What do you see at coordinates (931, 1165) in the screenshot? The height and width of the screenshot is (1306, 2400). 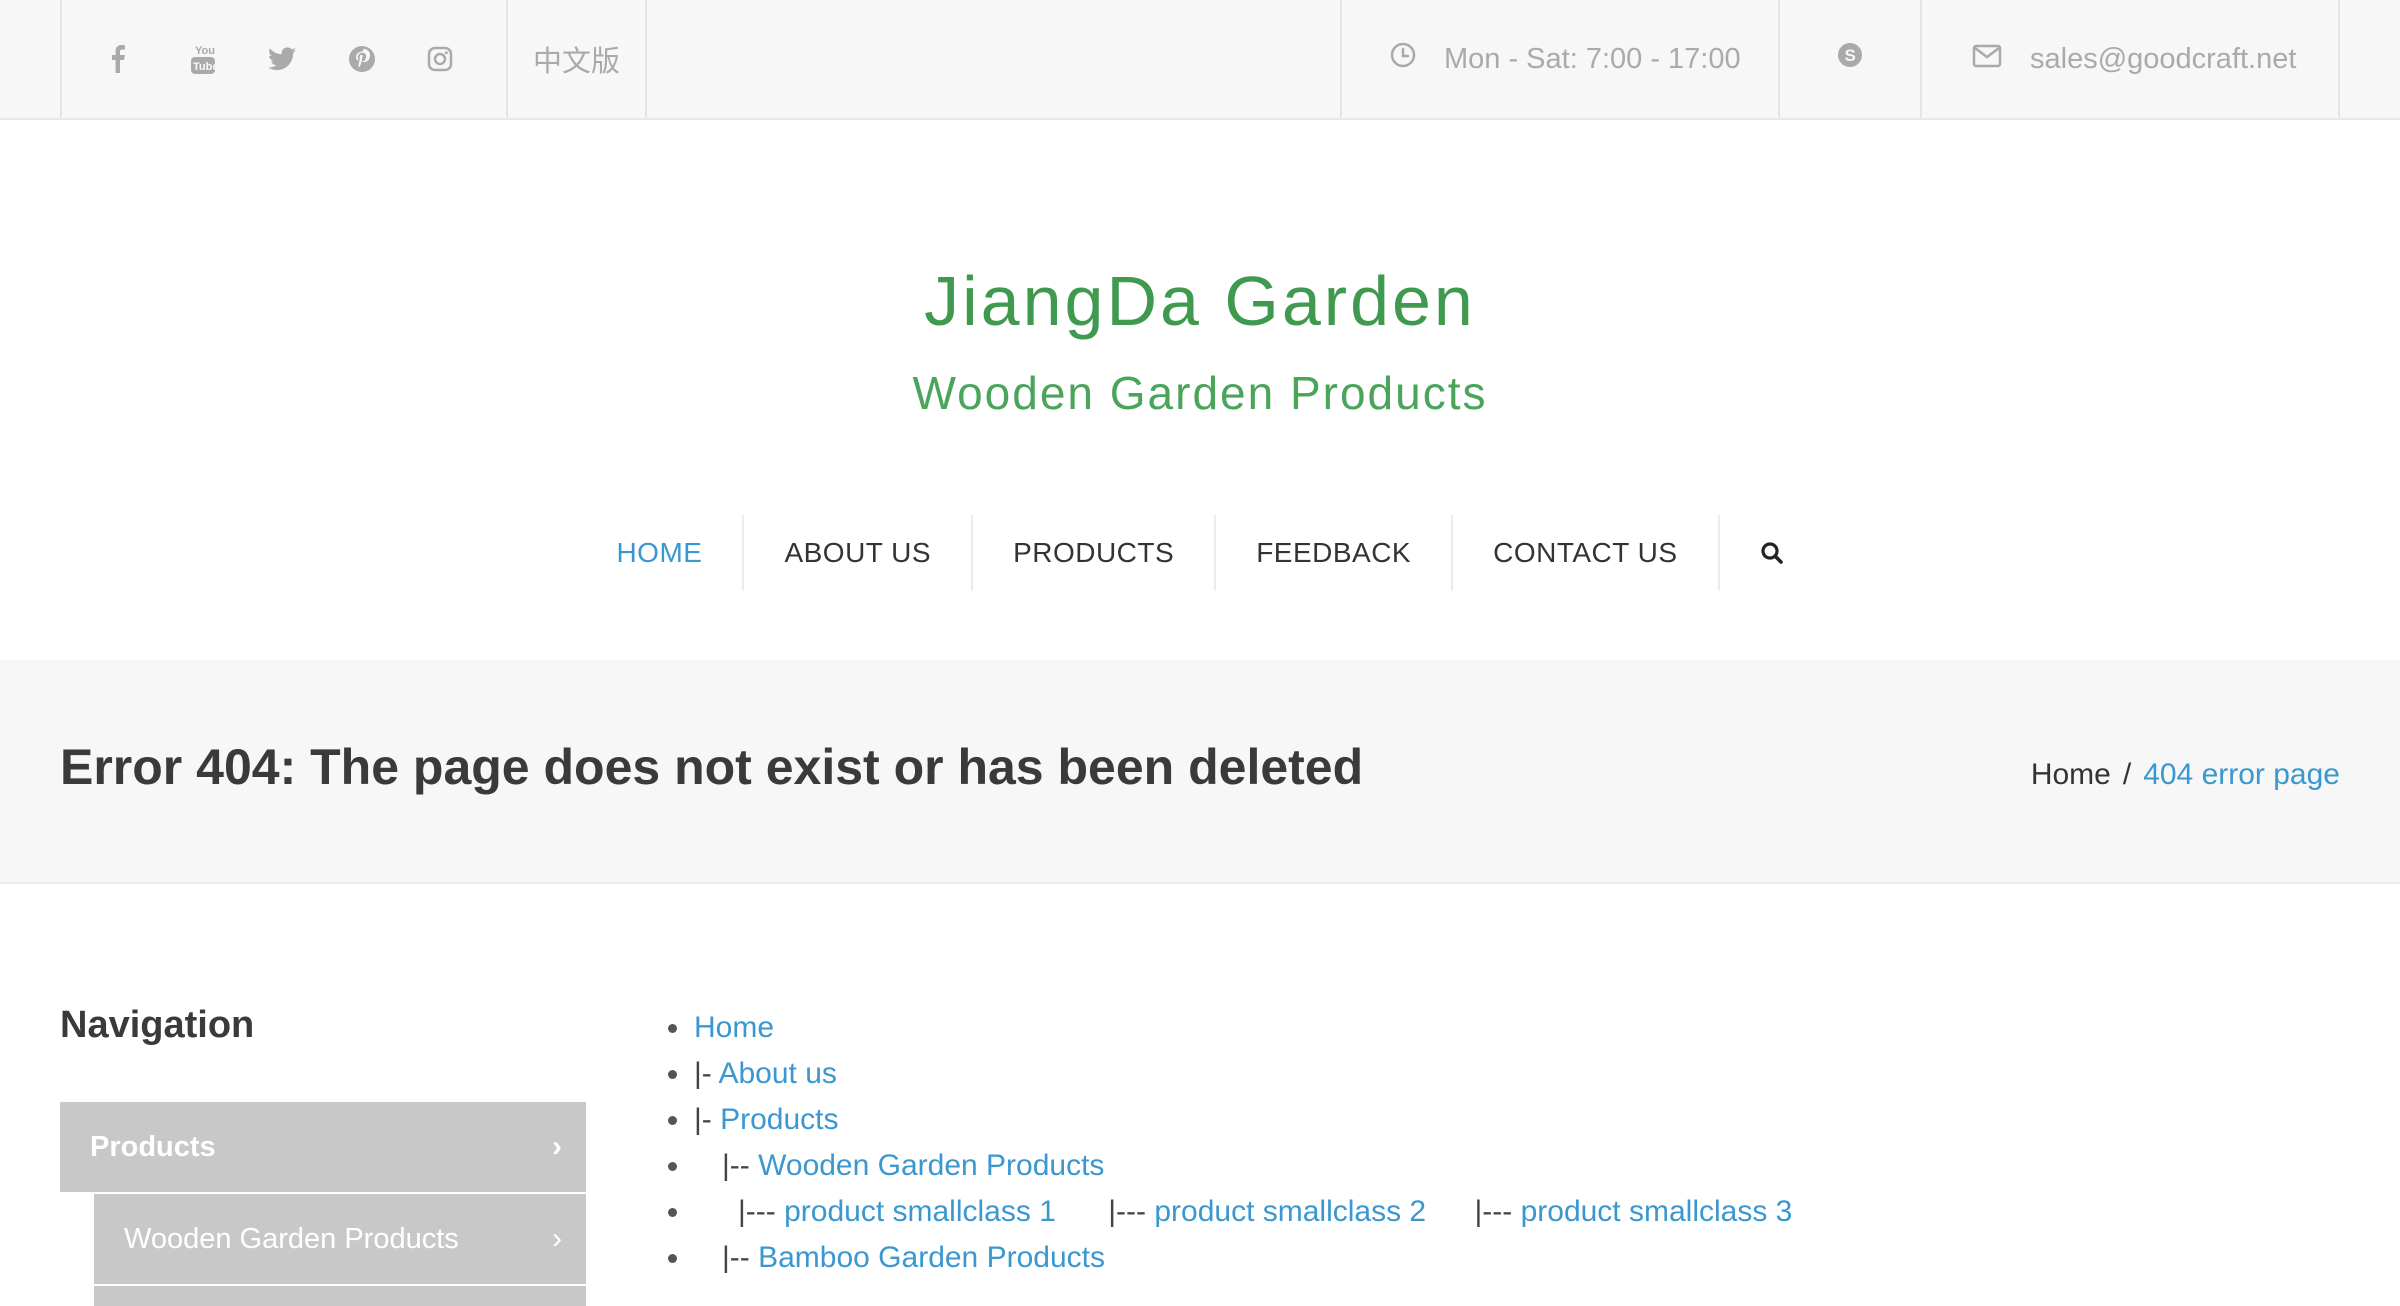 I see `sitemap-link-wooden-garden-products: Wooden Garden Products` at bounding box center [931, 1165].